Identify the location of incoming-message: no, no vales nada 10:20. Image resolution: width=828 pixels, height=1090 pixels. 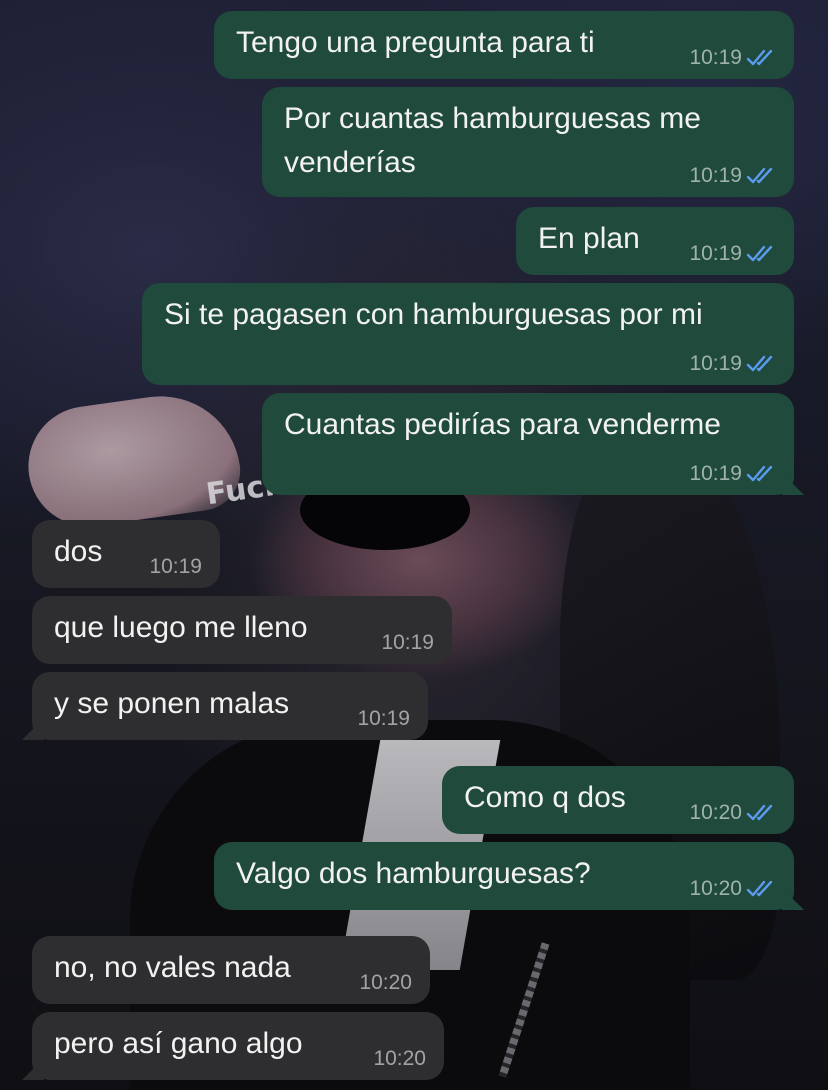
(231, 970).